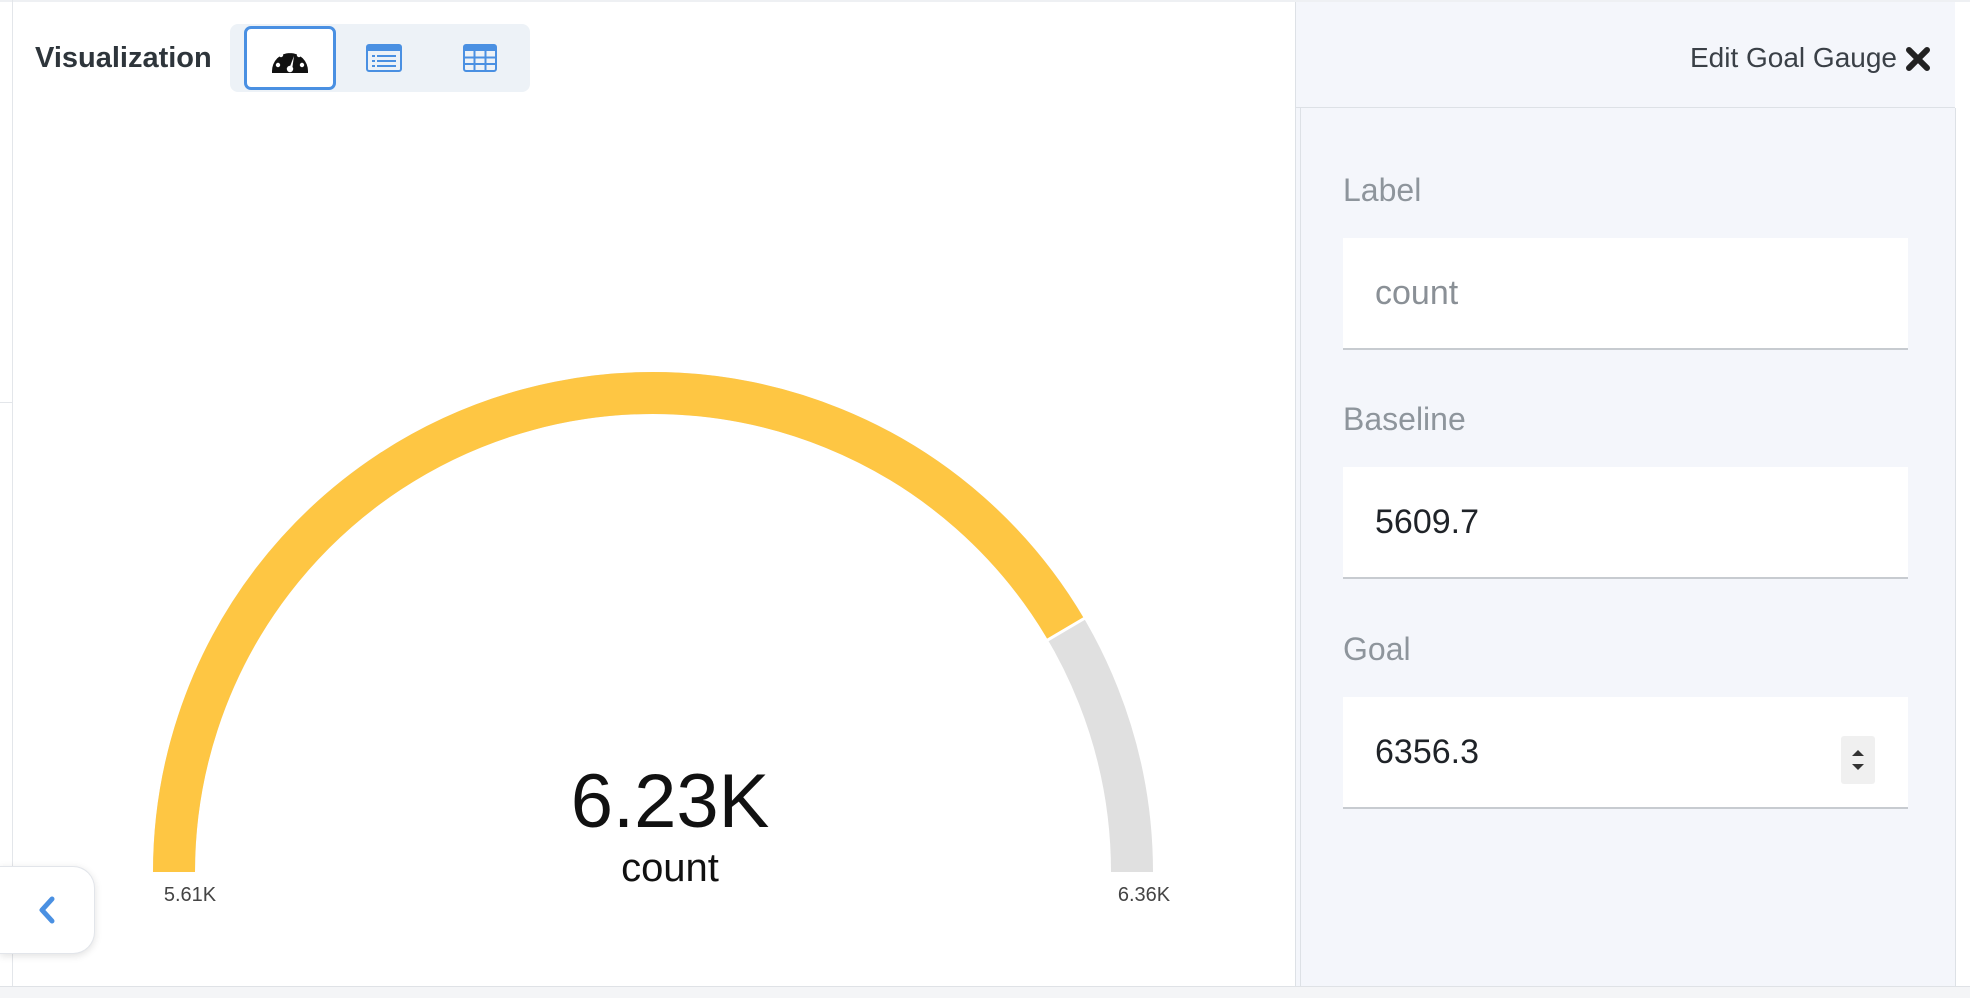 The height and width of the screenshot is (998, 1970). I want to click on sidebar-title: Edit Goal Gauge, so click(1793, 57).